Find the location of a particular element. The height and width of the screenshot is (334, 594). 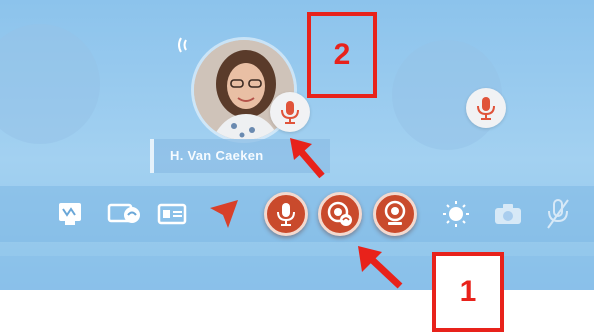

pointer-button is located at coordinates (224, 214).